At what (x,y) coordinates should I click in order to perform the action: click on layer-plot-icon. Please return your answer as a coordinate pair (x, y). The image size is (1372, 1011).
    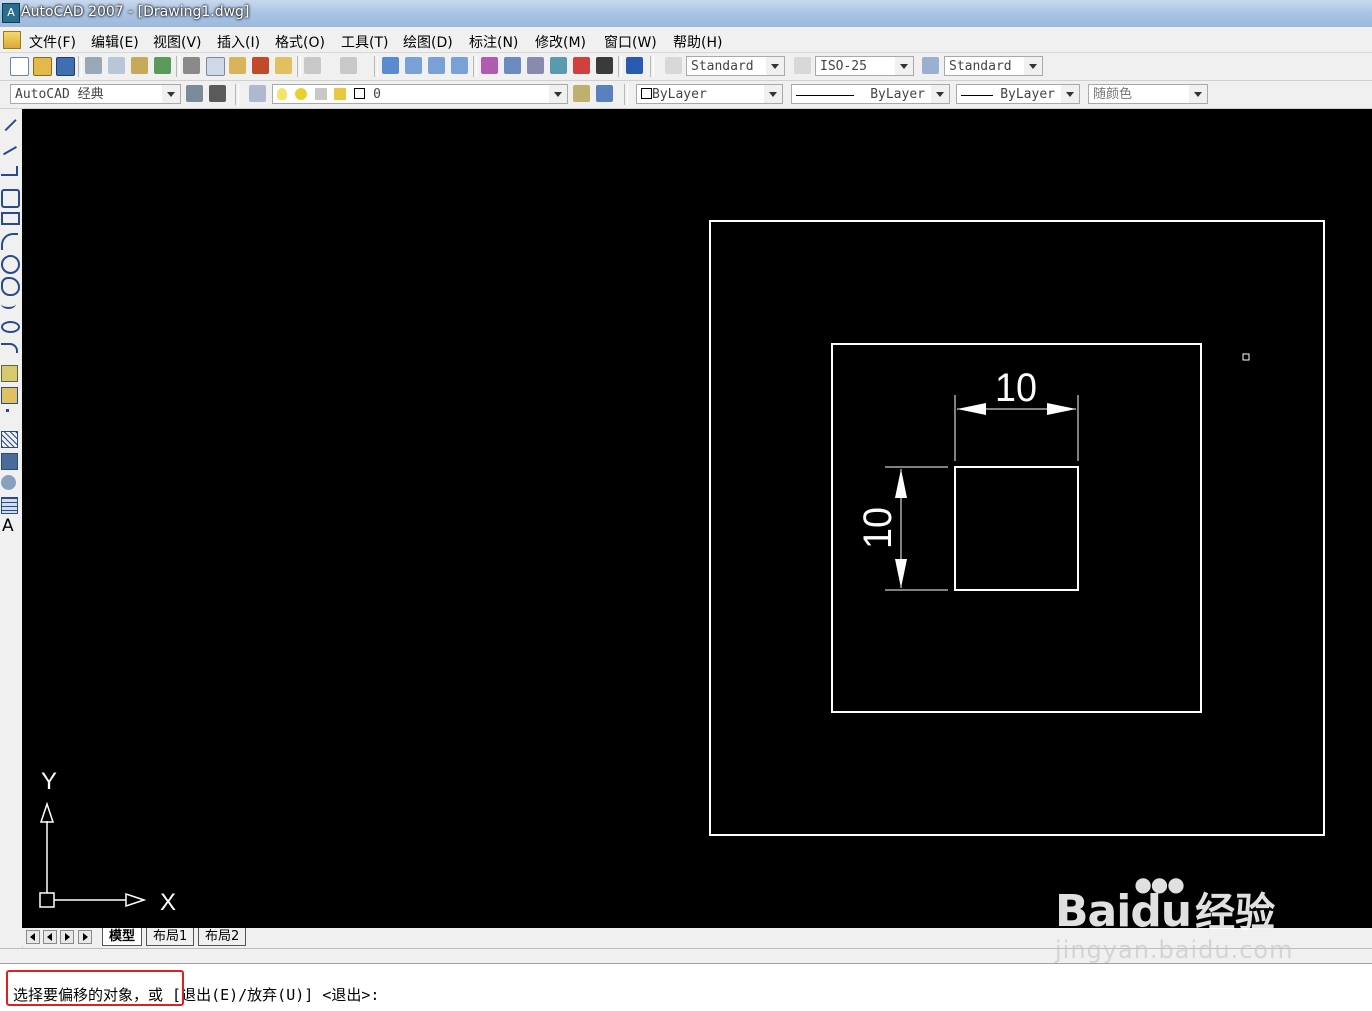
    Looking at the image, I should click on (340, 94).